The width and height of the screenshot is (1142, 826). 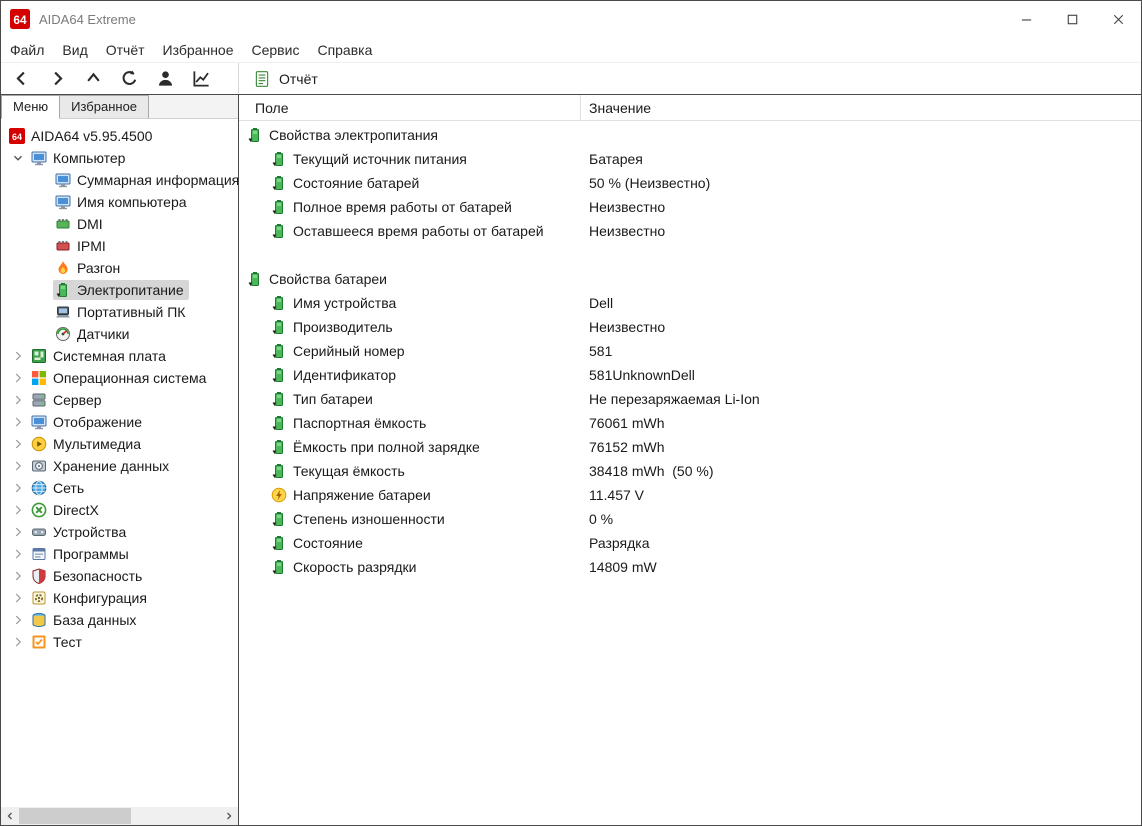 I want to click on tree-item: 64 AIDA64 v5.95.4500, so click(x=119, y=136).